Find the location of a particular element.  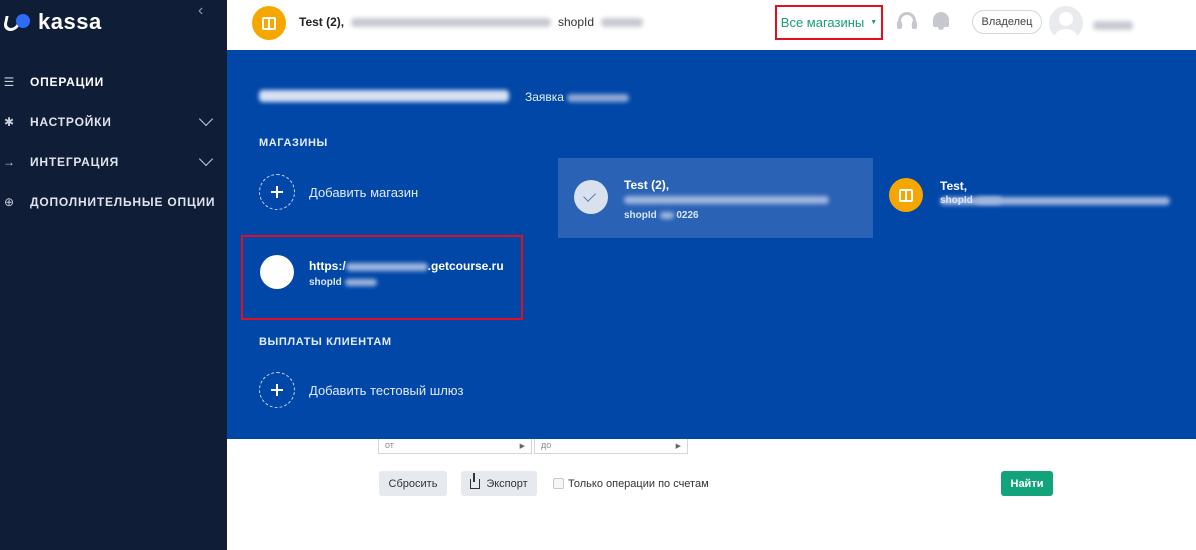

only-invoices-label: Только операции по счетам is located at coordinates (638, 484).